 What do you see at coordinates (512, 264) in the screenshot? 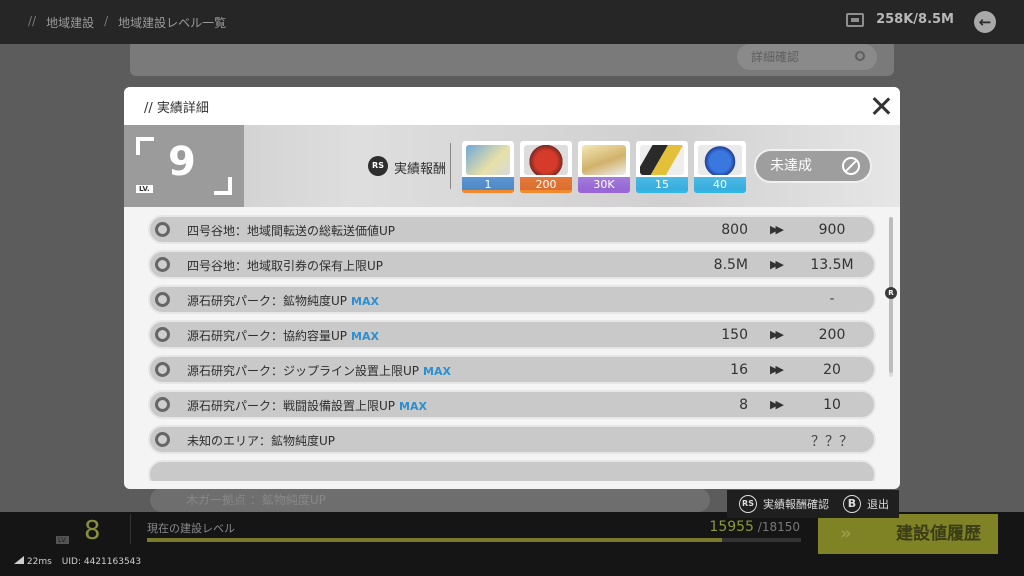
I see `list-item: 四号谷地：地域取引券の保有上限UP 8.5M ▶▶ 13.5M` at bounding box center [512, 264].